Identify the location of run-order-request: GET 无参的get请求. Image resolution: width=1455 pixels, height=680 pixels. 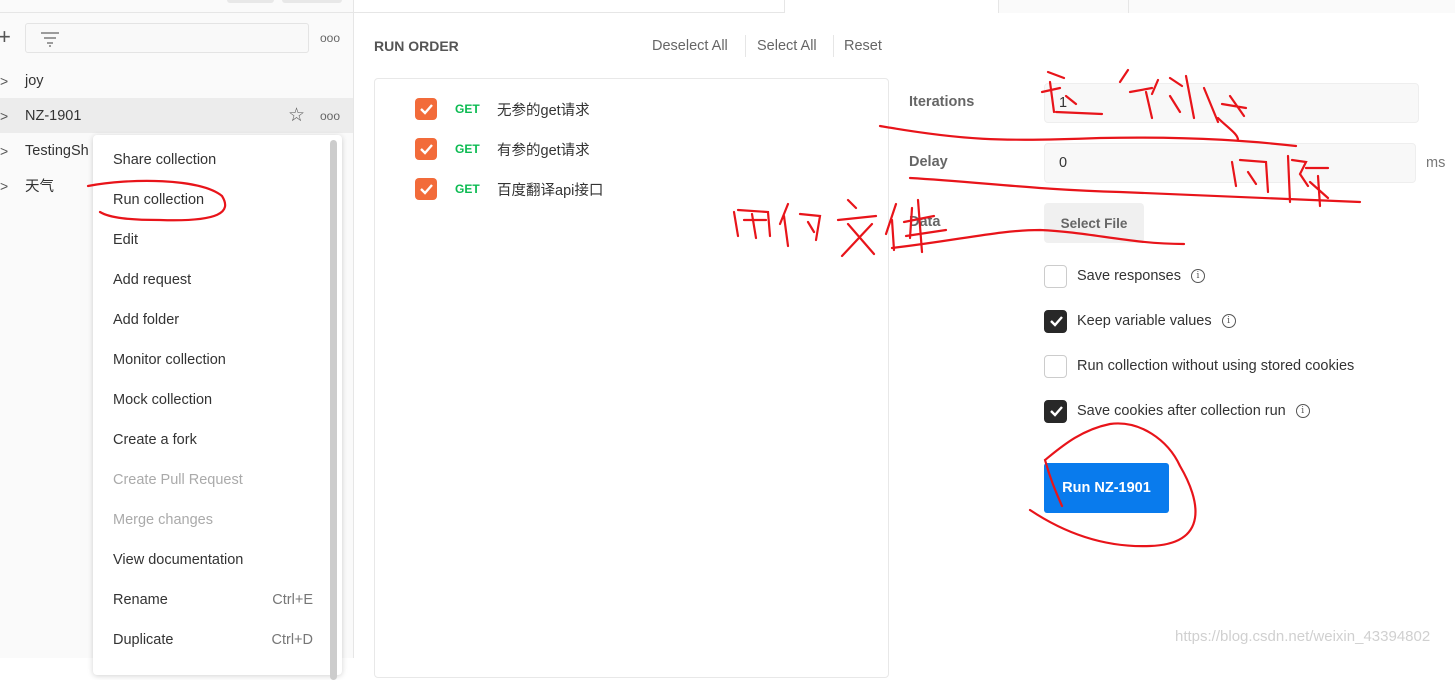
(502, 109).